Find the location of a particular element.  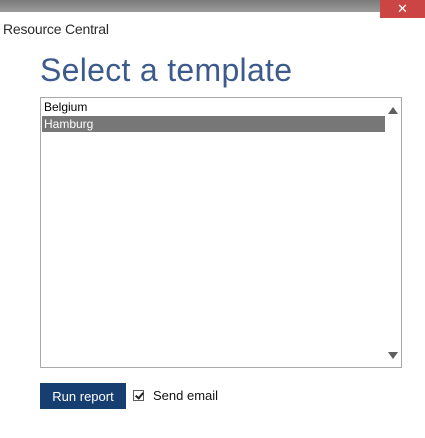

run-report-button: Run report is located at coordinates (83, 396).